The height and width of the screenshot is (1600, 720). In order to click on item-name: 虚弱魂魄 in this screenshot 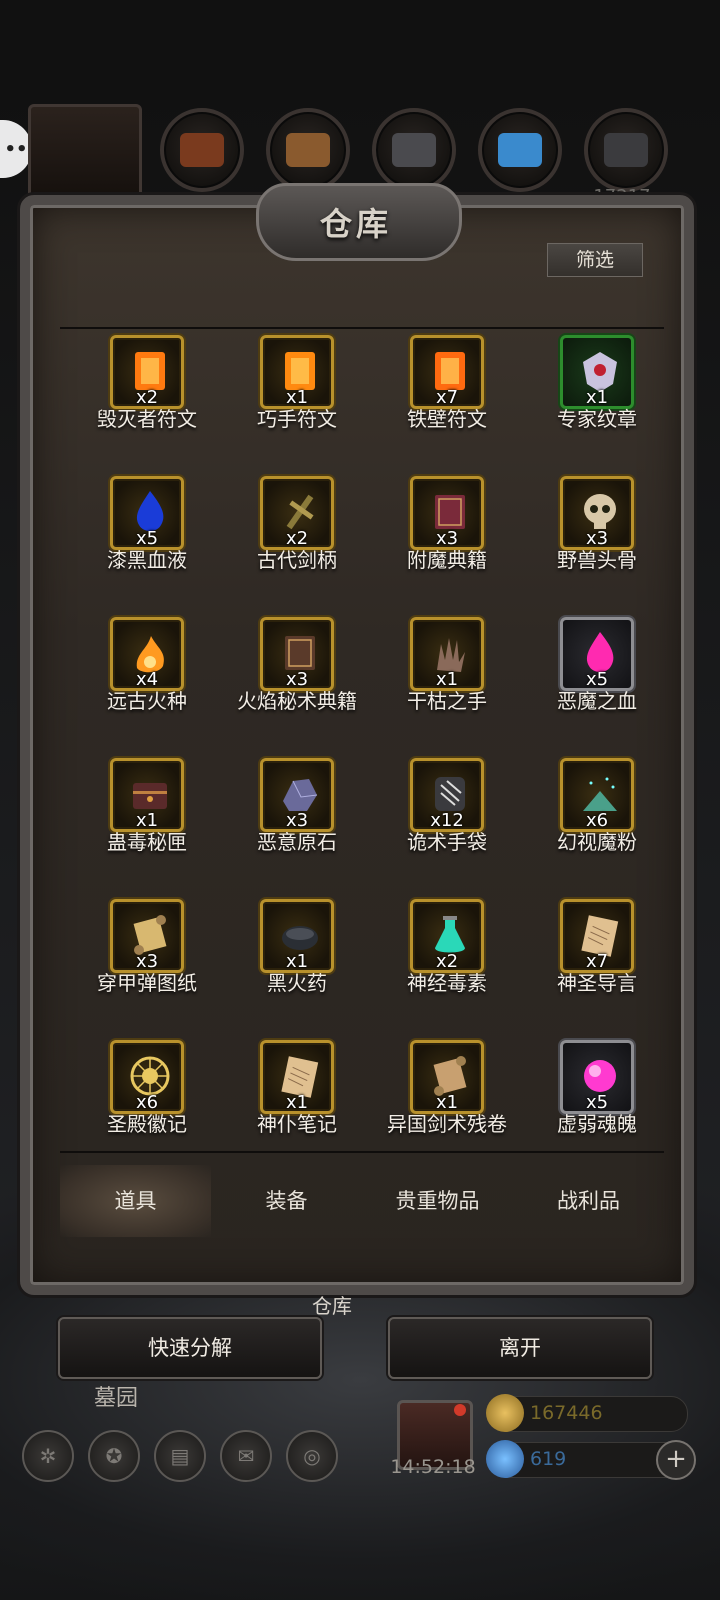, I will do `click(597, 1124)`.